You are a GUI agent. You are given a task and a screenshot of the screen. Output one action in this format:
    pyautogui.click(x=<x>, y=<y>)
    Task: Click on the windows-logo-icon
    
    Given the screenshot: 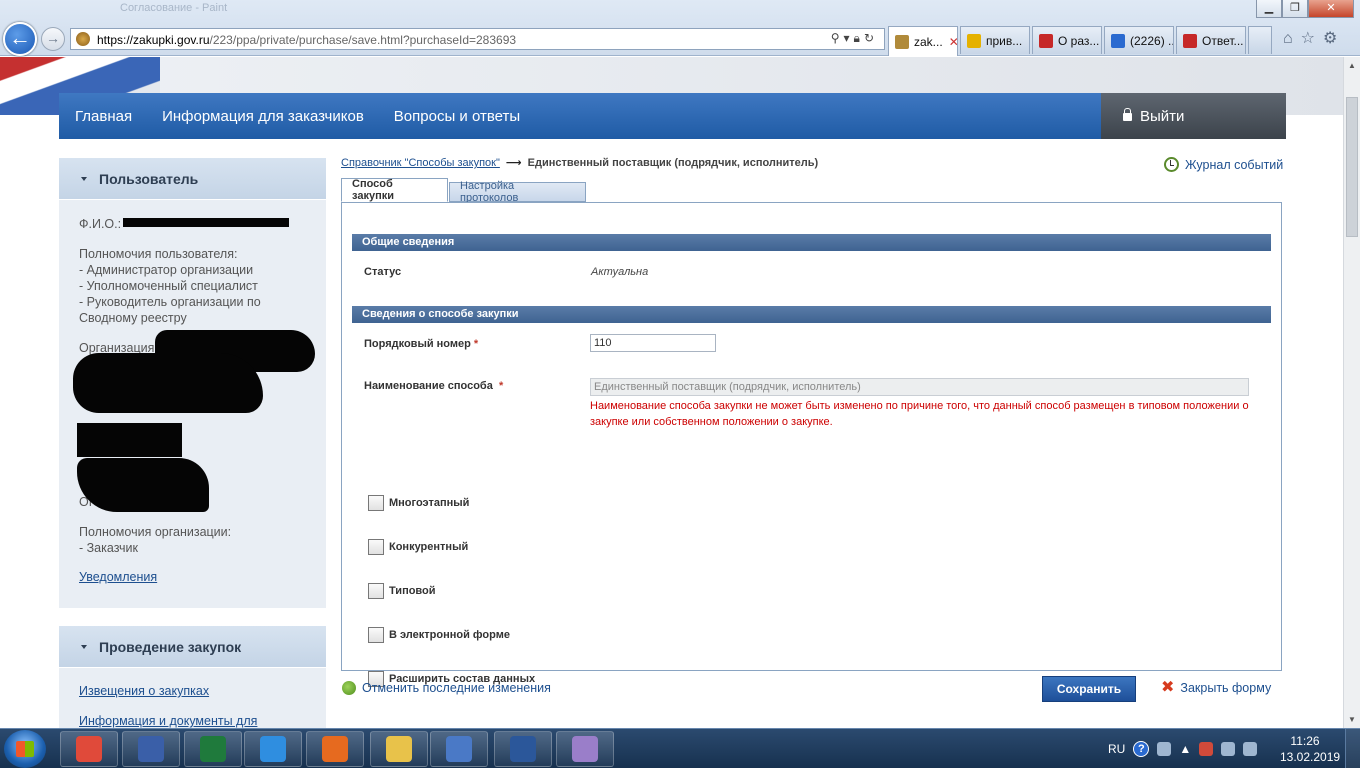 What is the action you would take?
    pyautogui.click(x=25, y=749)
    